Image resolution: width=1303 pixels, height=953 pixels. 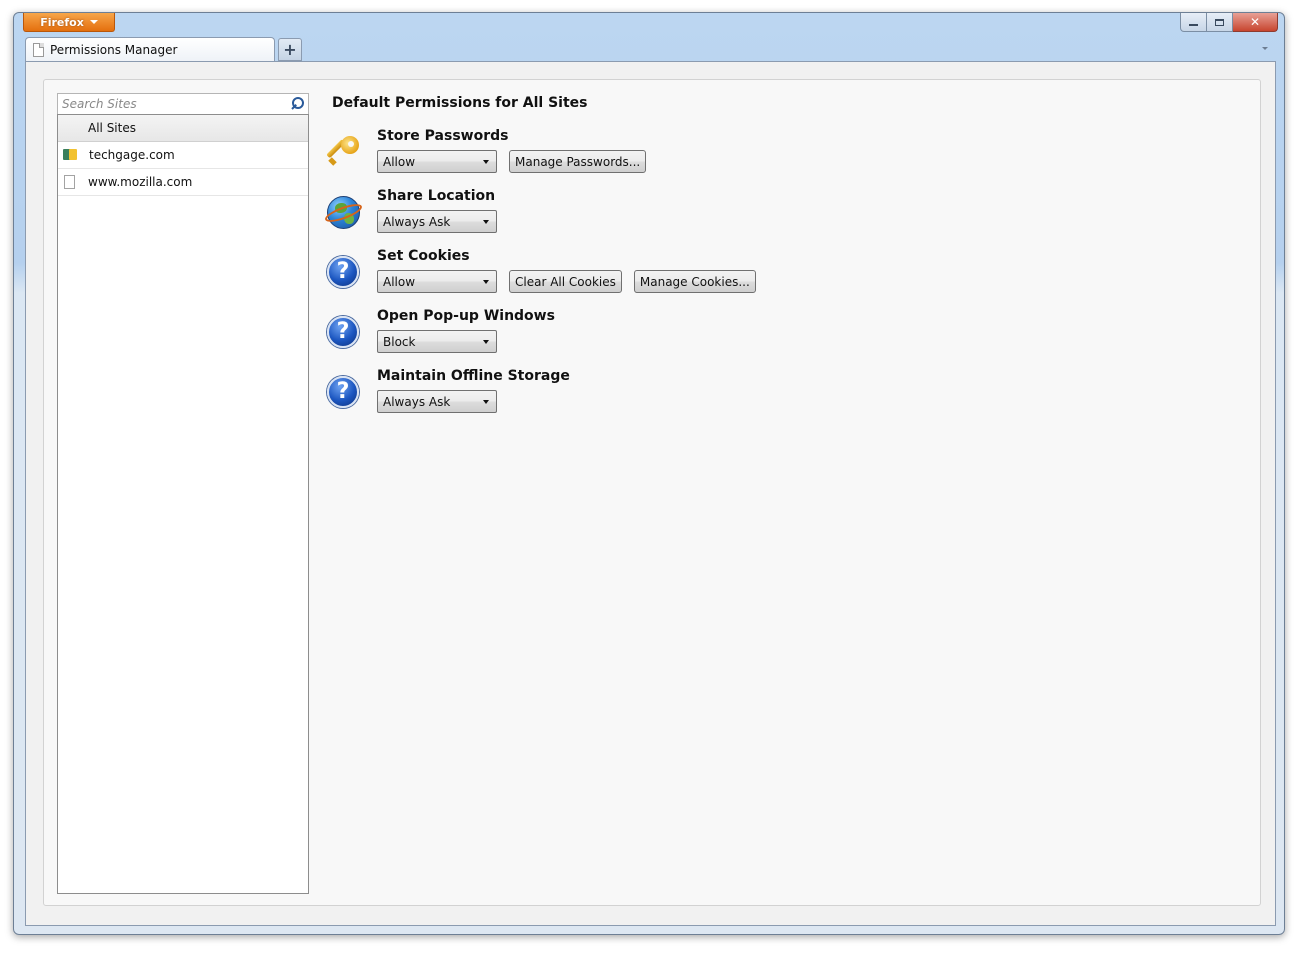 I want to click on site-item-techgage: techgage.com, so click(x=183, y=155).